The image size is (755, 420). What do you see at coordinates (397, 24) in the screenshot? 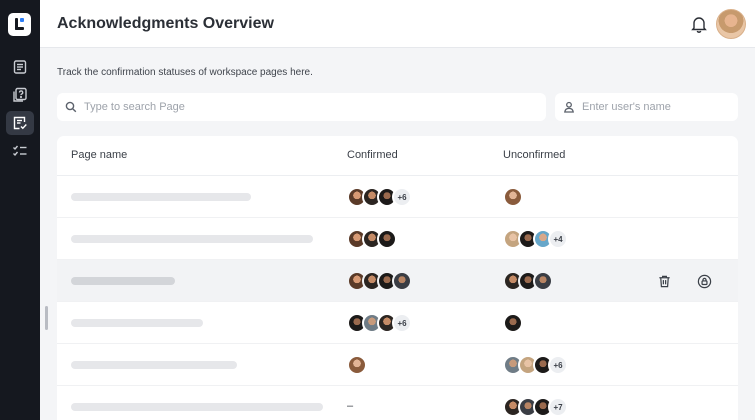
I see `top-header: Acknowledgments Overview` at bounding box center [397, 24].